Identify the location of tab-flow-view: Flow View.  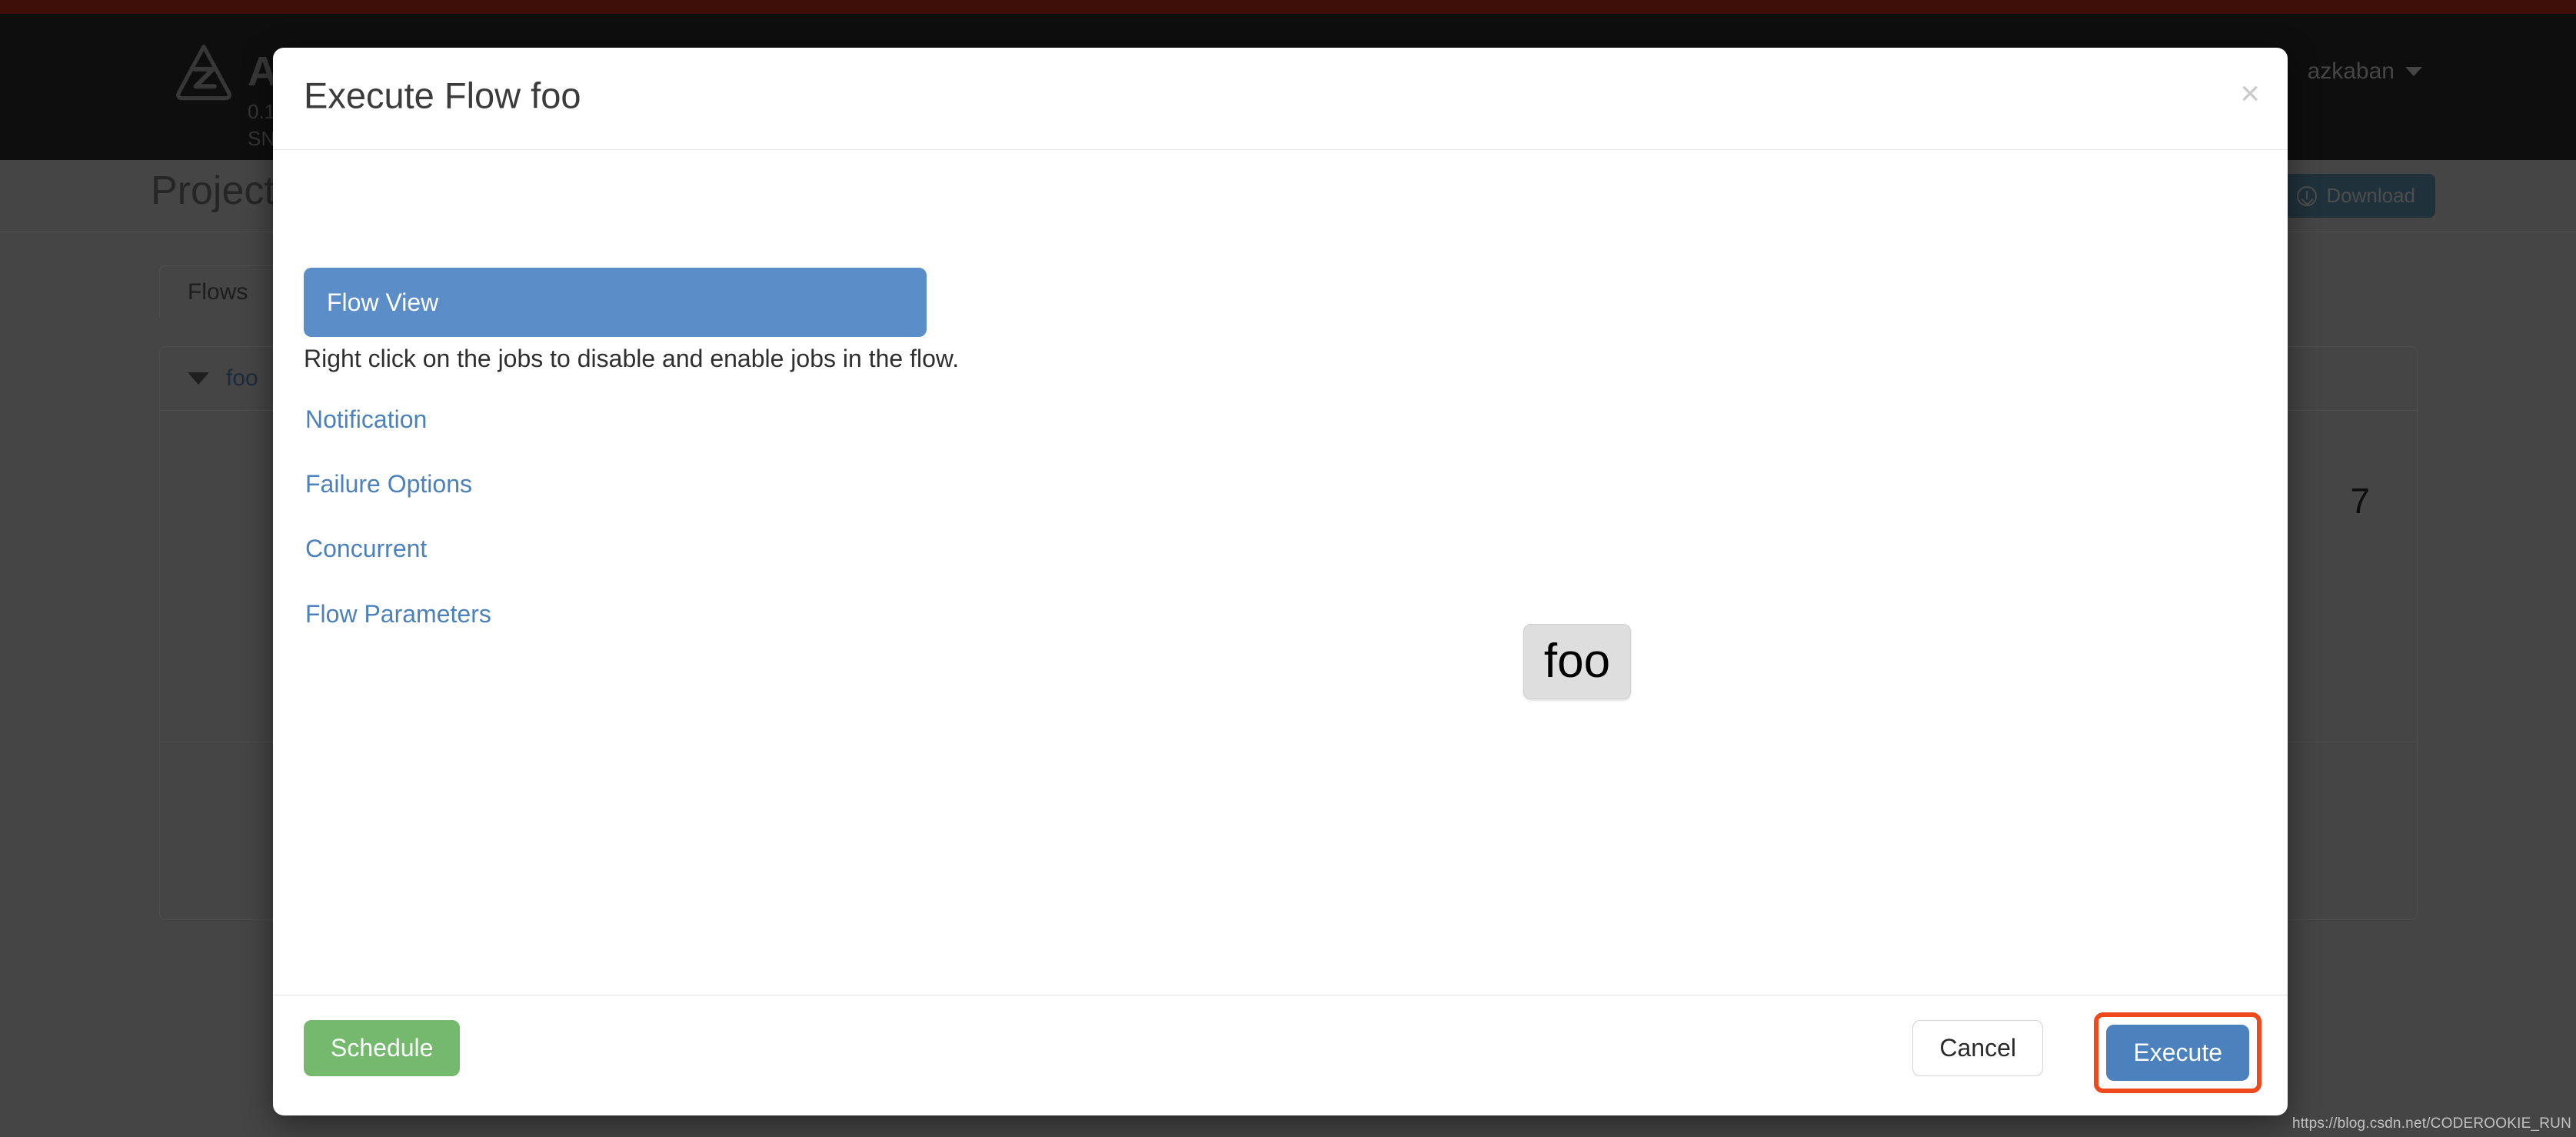
(616, 302).